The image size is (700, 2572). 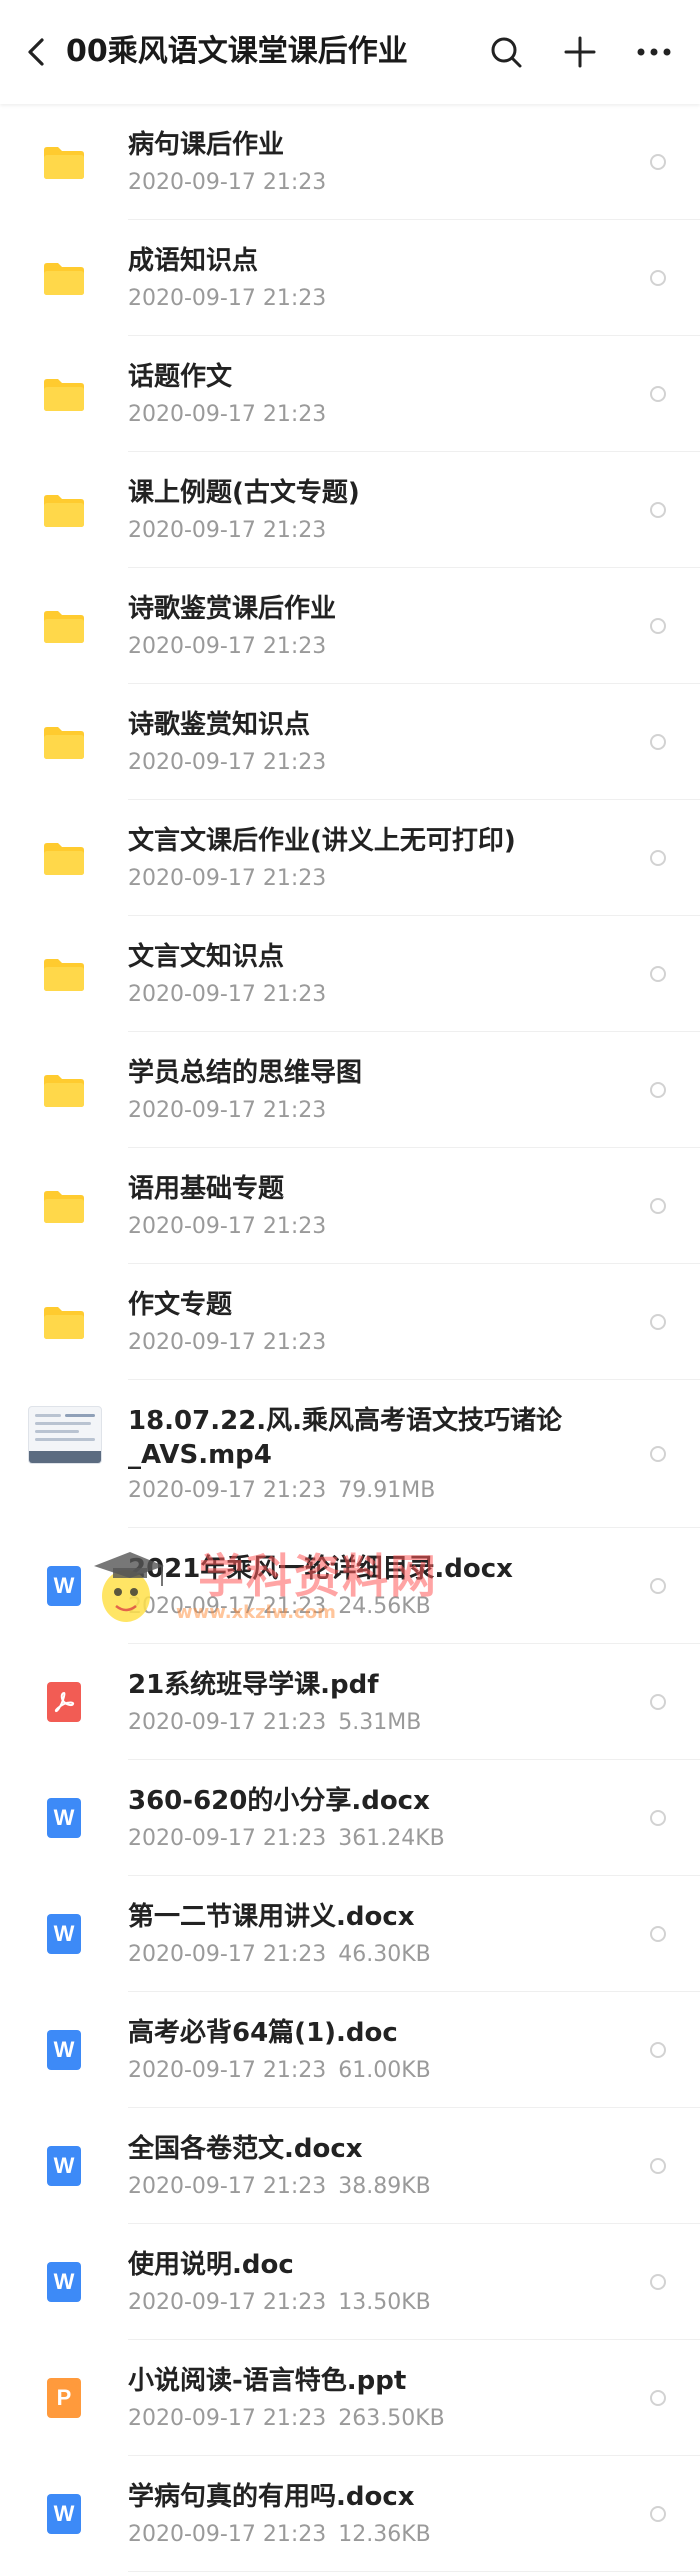 What do you see at coordinates (350, 2282) in the screenshot?
I see `file-row: W 使用说明.doc 2020-09-17 21:23 13.50KB` at bounding box center [350, 2282].